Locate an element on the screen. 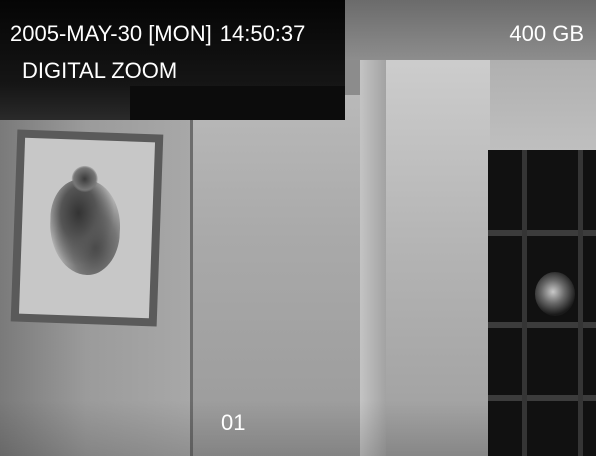  osd-date: 2005-MAY-30 [MON] is located at coordinates (111, 33).